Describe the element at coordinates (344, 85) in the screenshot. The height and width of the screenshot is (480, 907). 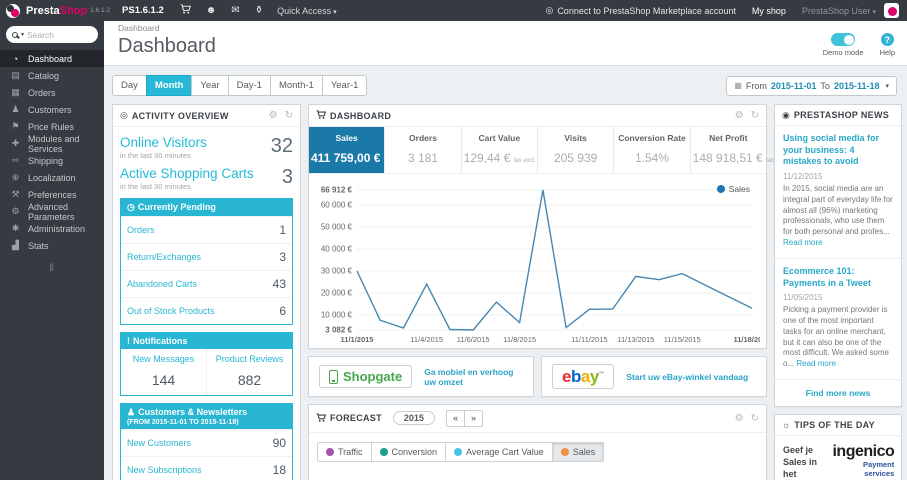
I see `range-year-1-button: Year-1` at that location.